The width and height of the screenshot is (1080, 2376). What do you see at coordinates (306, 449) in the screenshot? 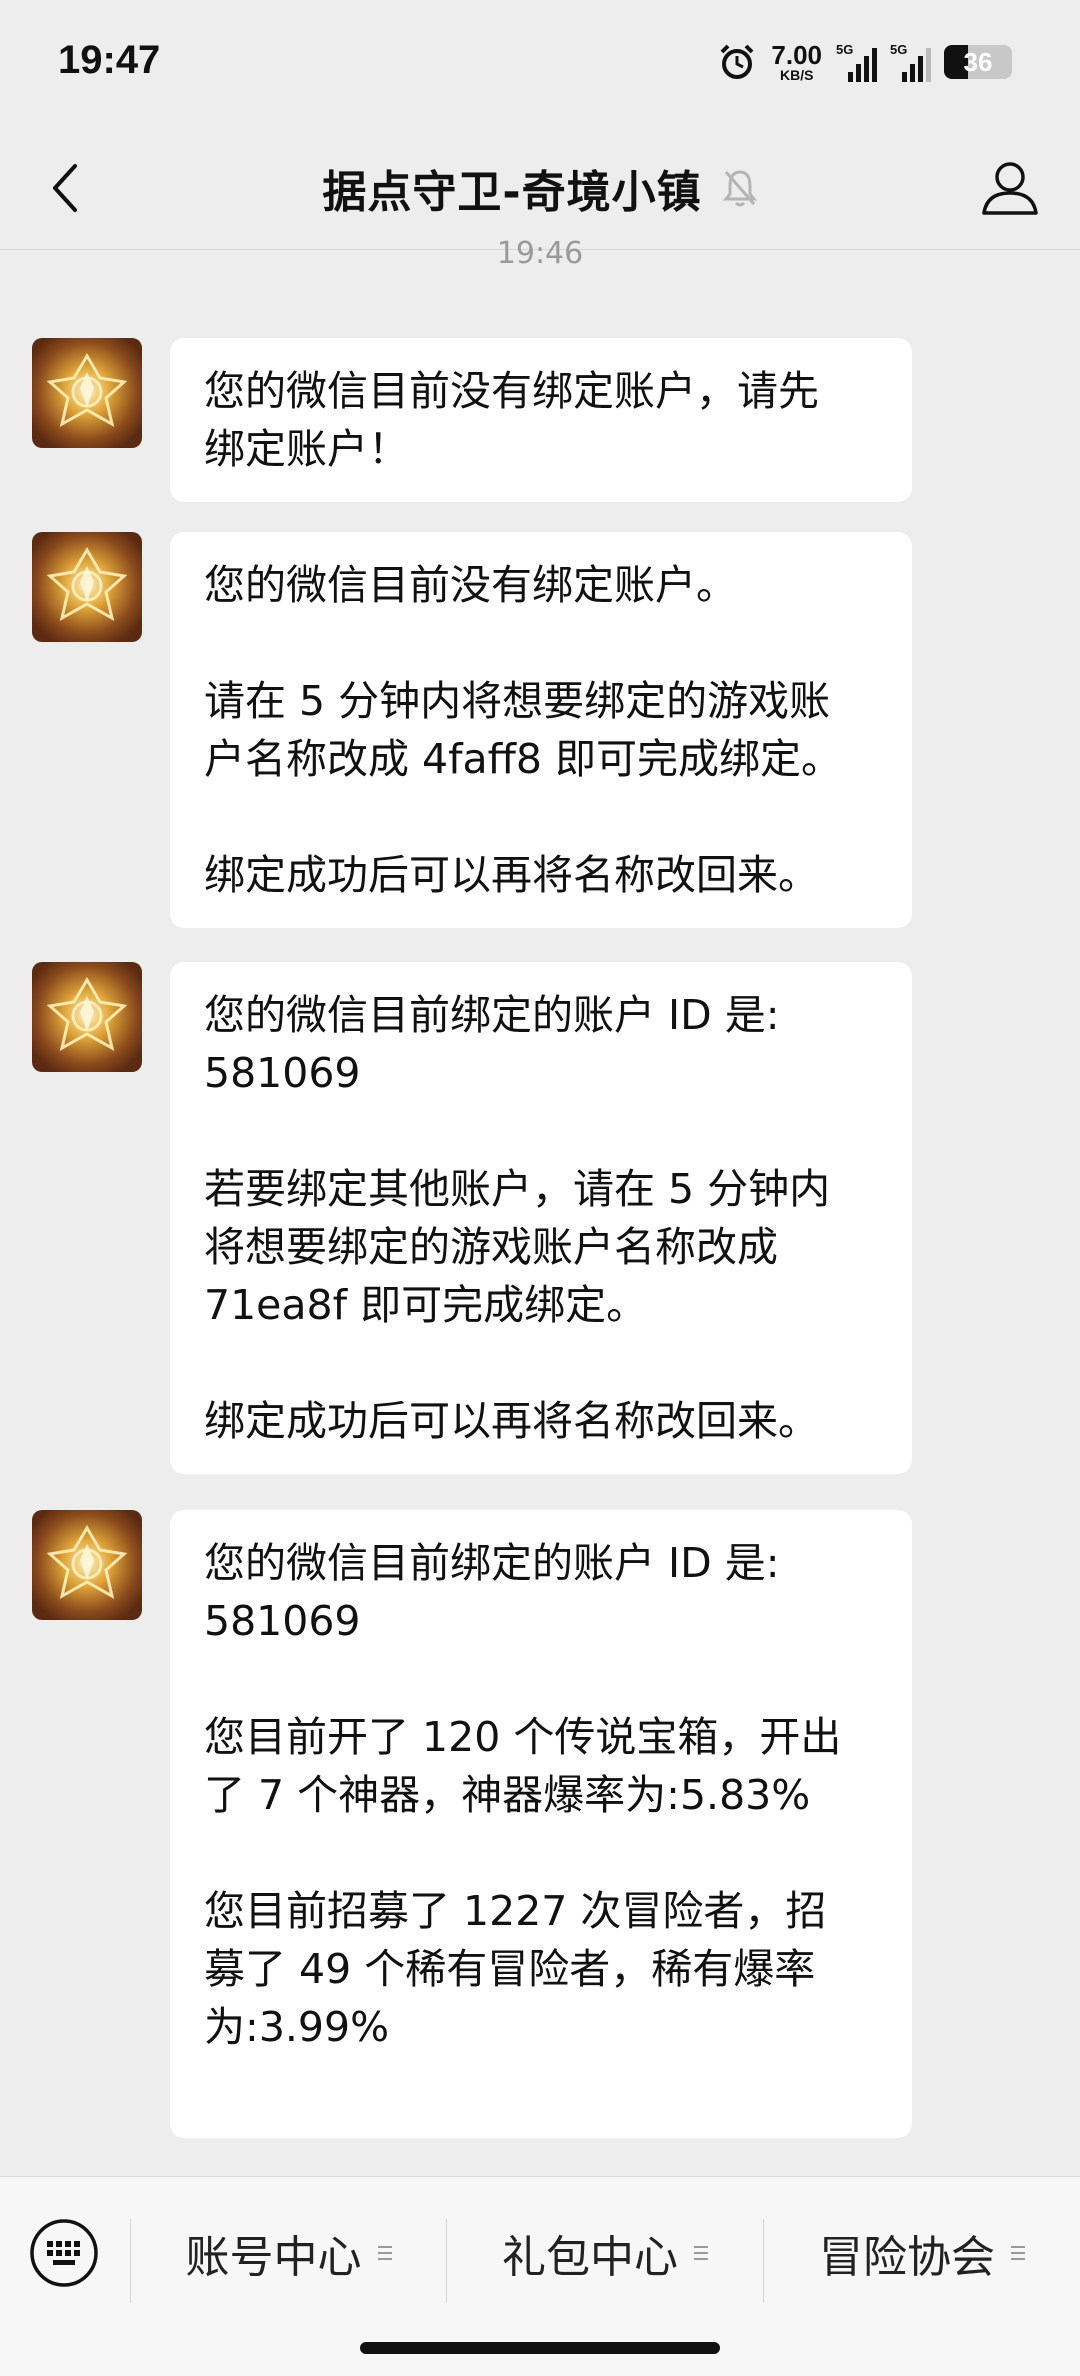
I see `message-line: 绑定账户！` at bounding box center [306, 449].